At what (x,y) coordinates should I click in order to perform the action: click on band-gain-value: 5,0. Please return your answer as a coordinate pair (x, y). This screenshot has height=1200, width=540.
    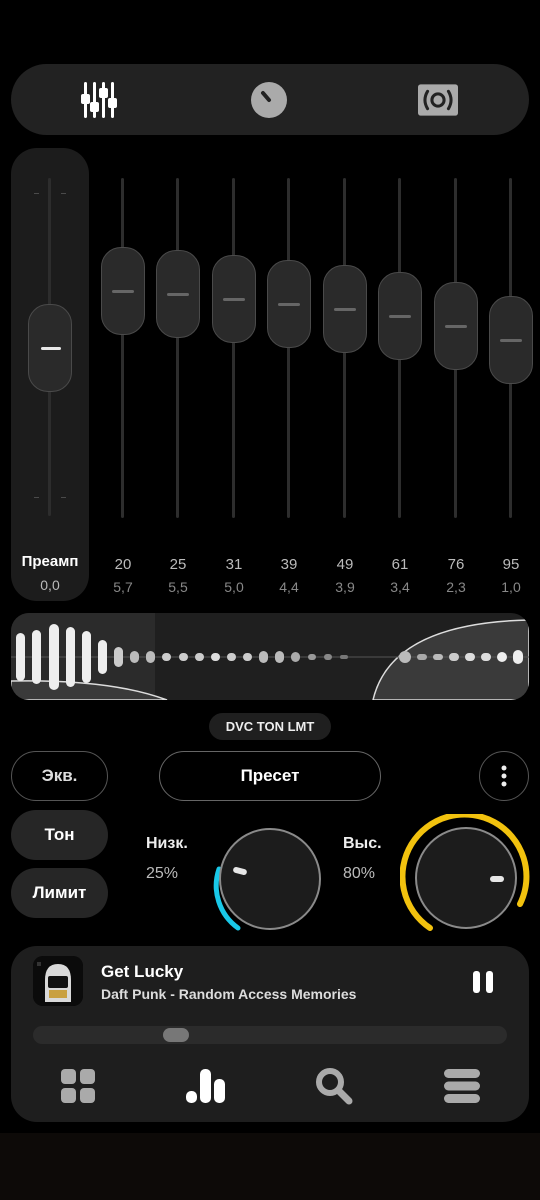
    Looking at the image, I should click on (234, 587).